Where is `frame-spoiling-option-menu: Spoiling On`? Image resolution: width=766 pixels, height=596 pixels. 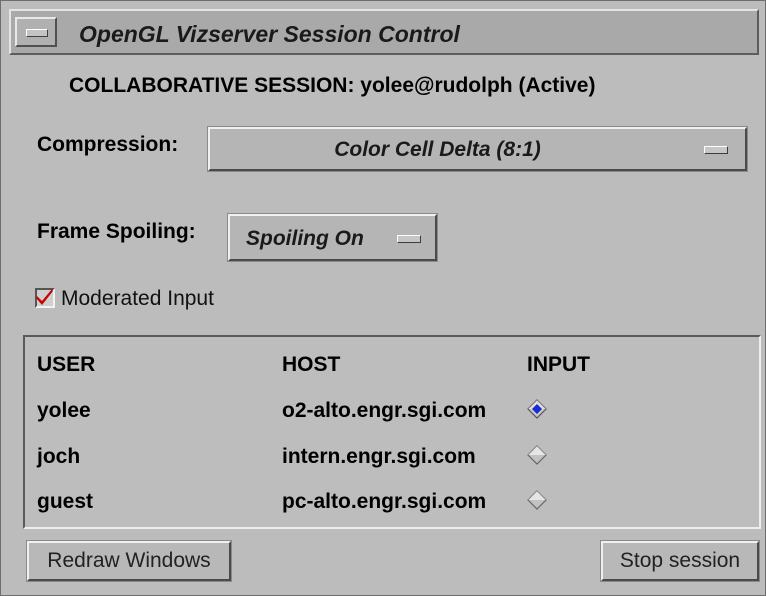 frame-spoiling-option-menu: Spoiling On is located at coordinates (332, 237).